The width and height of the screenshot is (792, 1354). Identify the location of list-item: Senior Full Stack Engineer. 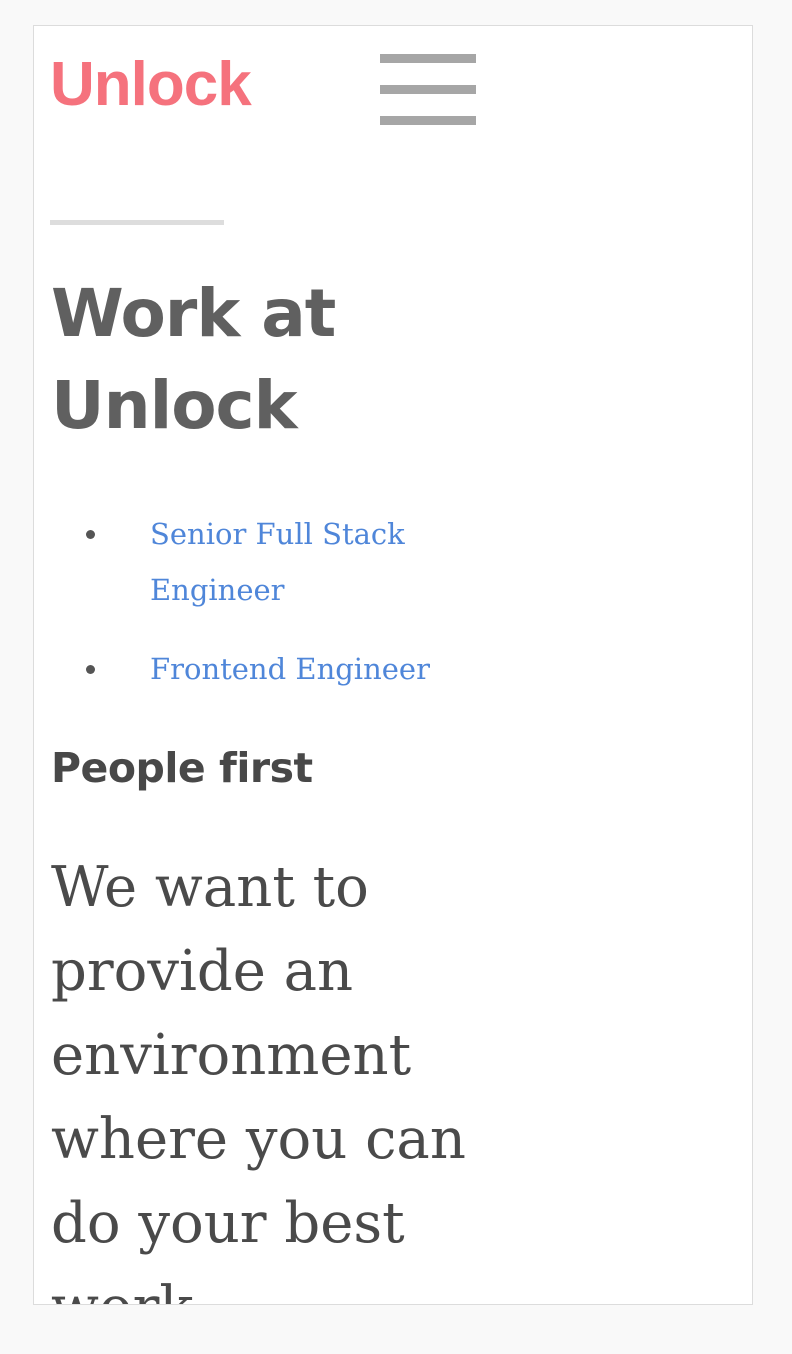
(350, 562).